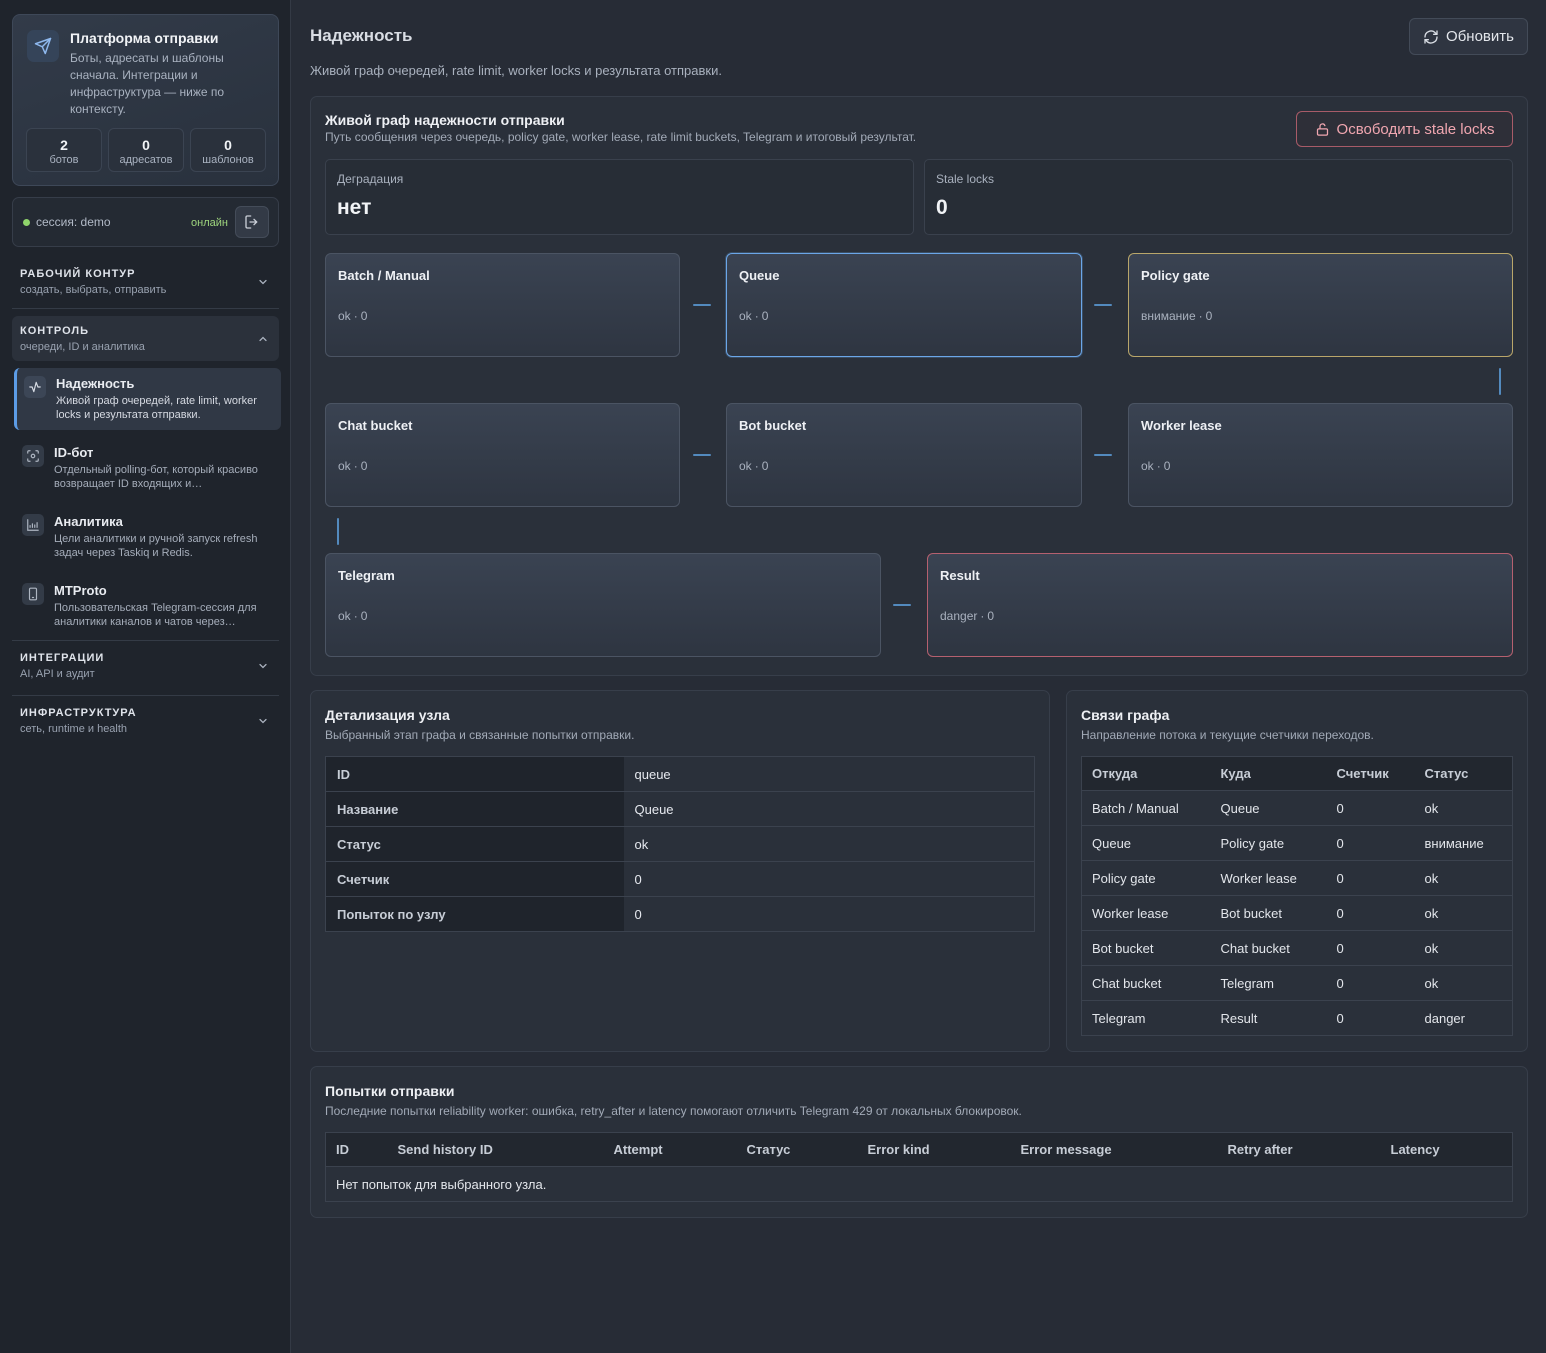  I want to click on nav-group-control: КОНТРОЛЬ очереди, ID и аналитика, so click(145, 338).